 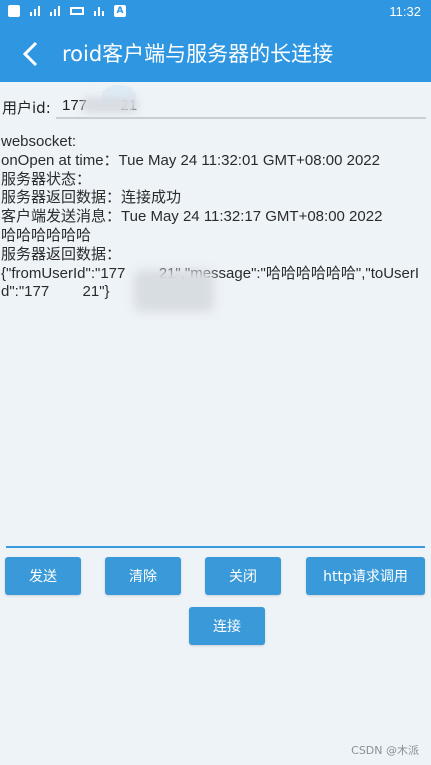 I want to click on notification-square-icon, so click(x=14, y=11).